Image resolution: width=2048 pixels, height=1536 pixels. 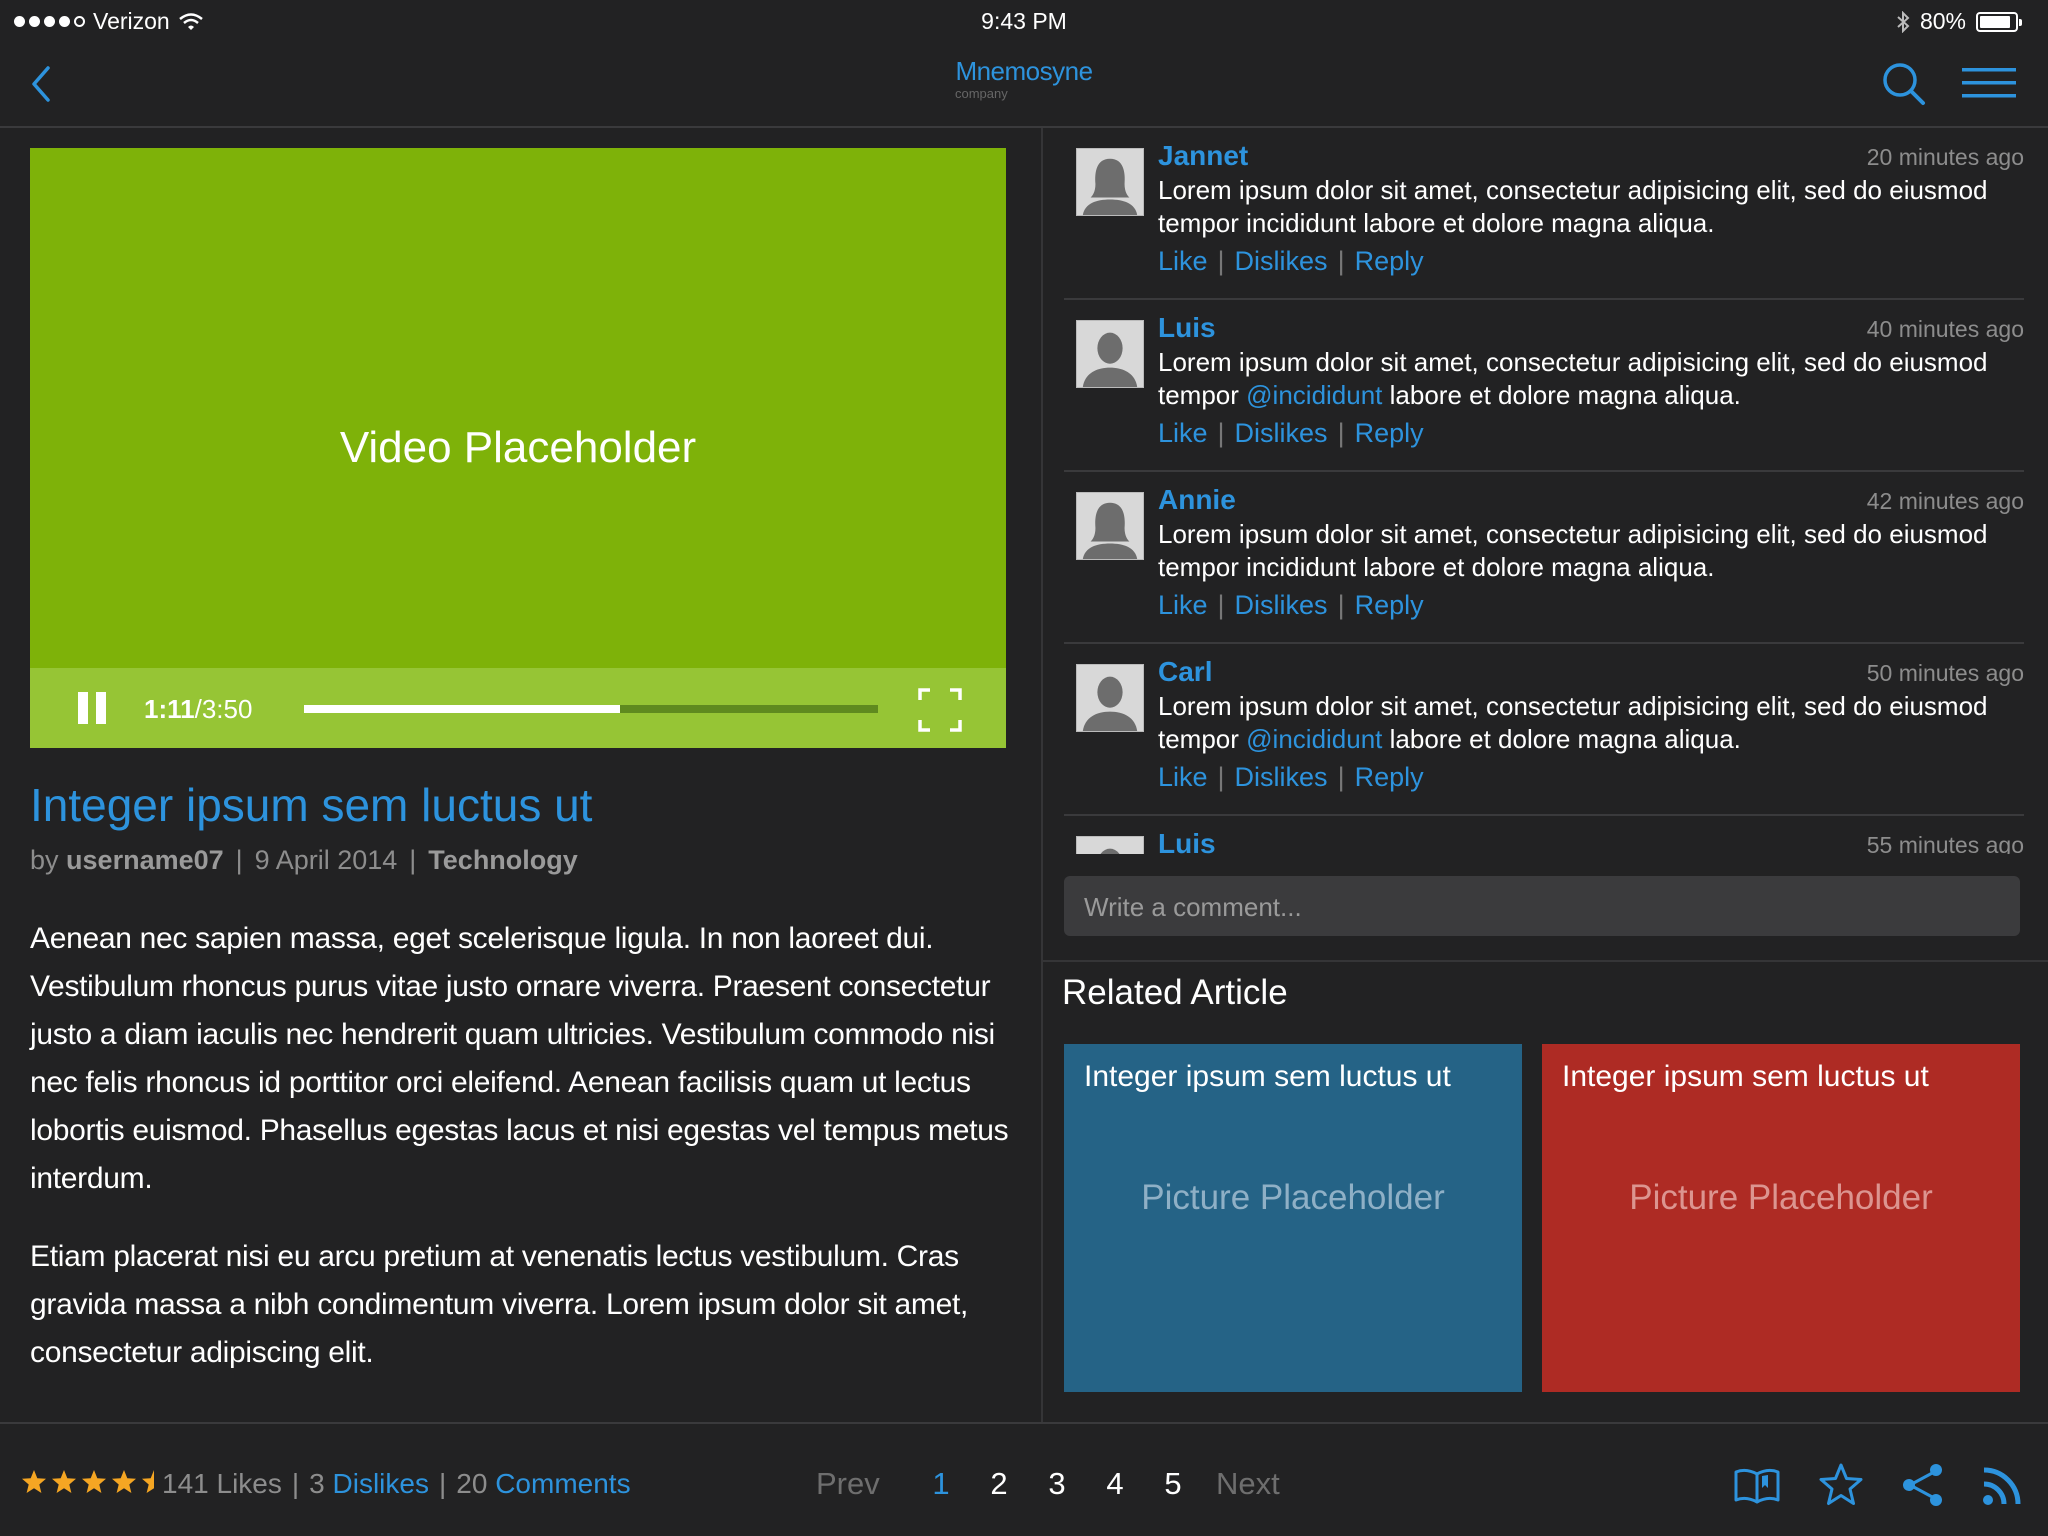 What do you see at coordinates (472, 1483) in the screenshot?
I see `comments-count: 20` at bounding box center [472, 1483].